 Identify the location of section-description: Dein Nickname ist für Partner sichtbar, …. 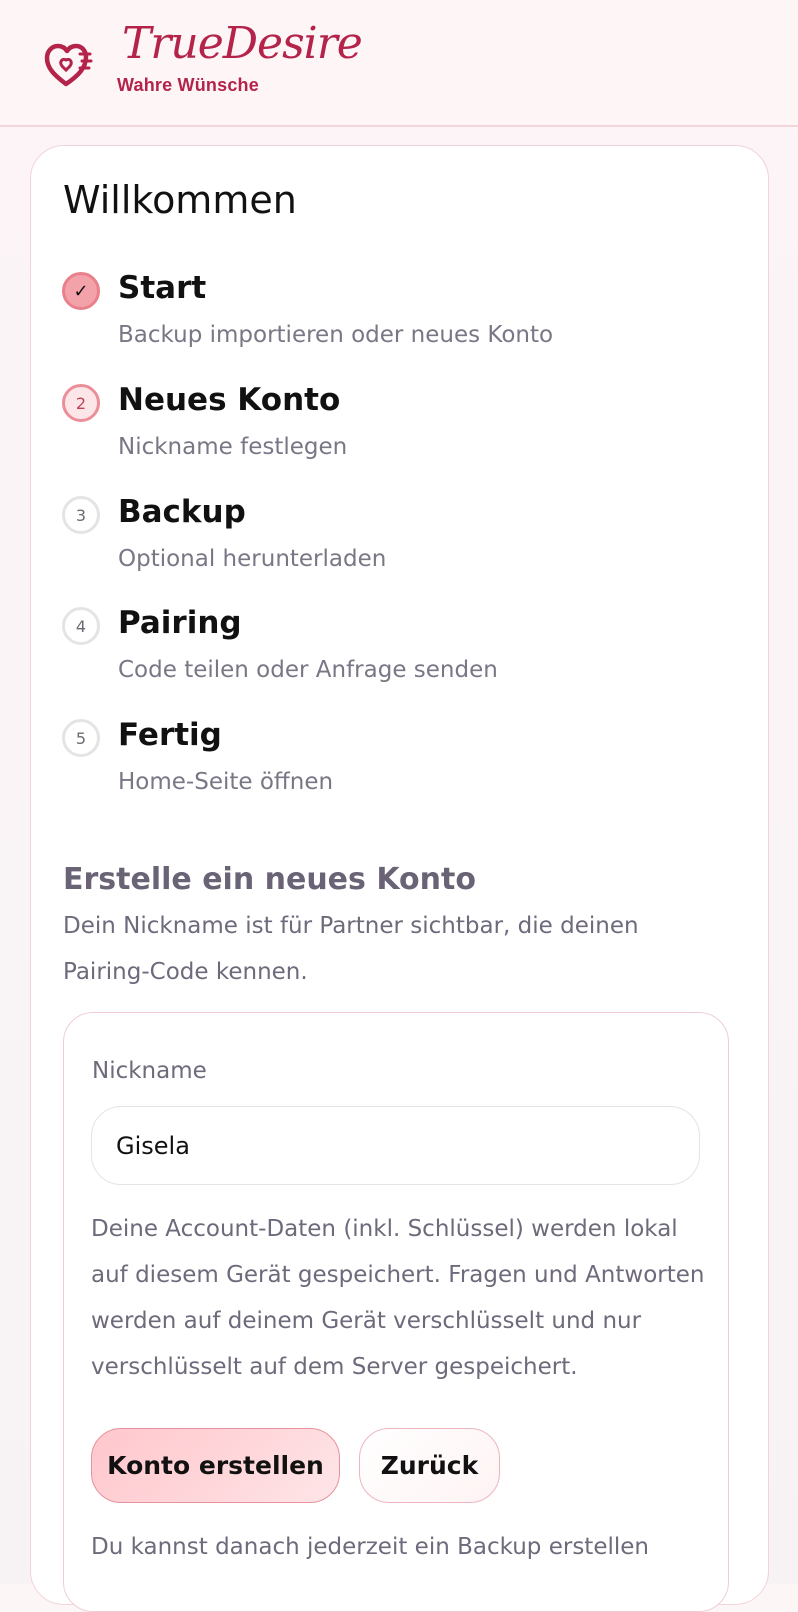
(351, 949).